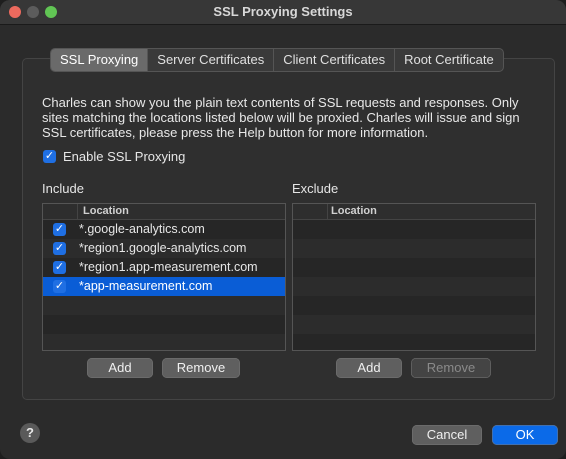  What do you see at coordinates (414, 212) in the screenshot?
I see `exclude-table-header: Location` at bounding box center [414, 212].